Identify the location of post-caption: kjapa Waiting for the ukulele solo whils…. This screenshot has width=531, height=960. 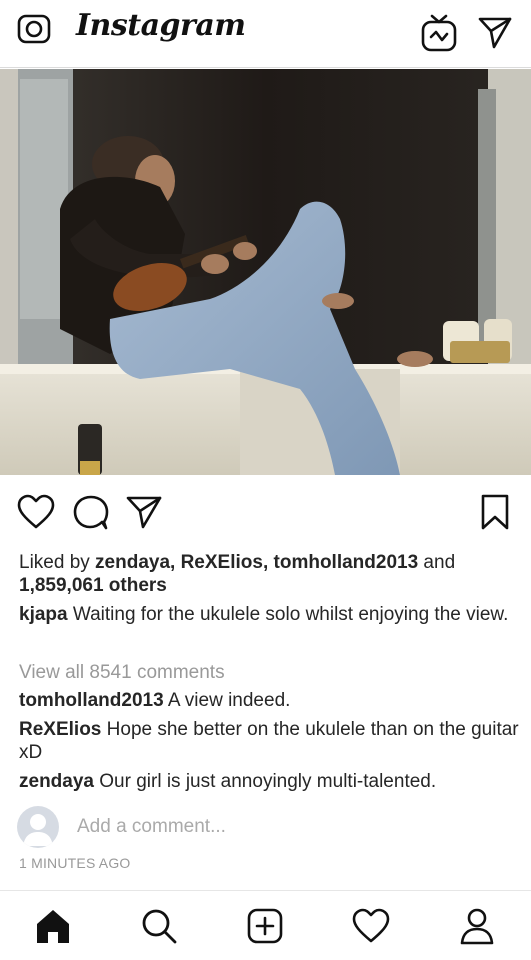
(269, 614).